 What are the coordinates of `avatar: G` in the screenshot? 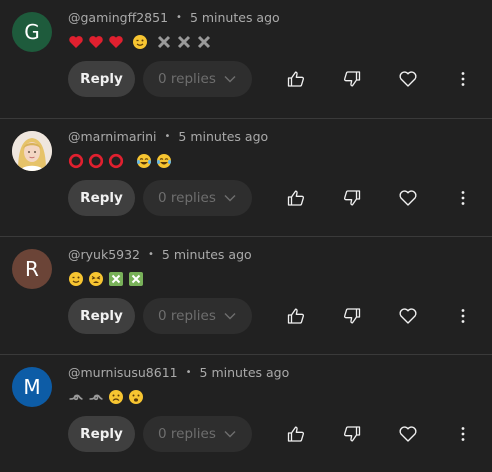 It's located at (32, 32).